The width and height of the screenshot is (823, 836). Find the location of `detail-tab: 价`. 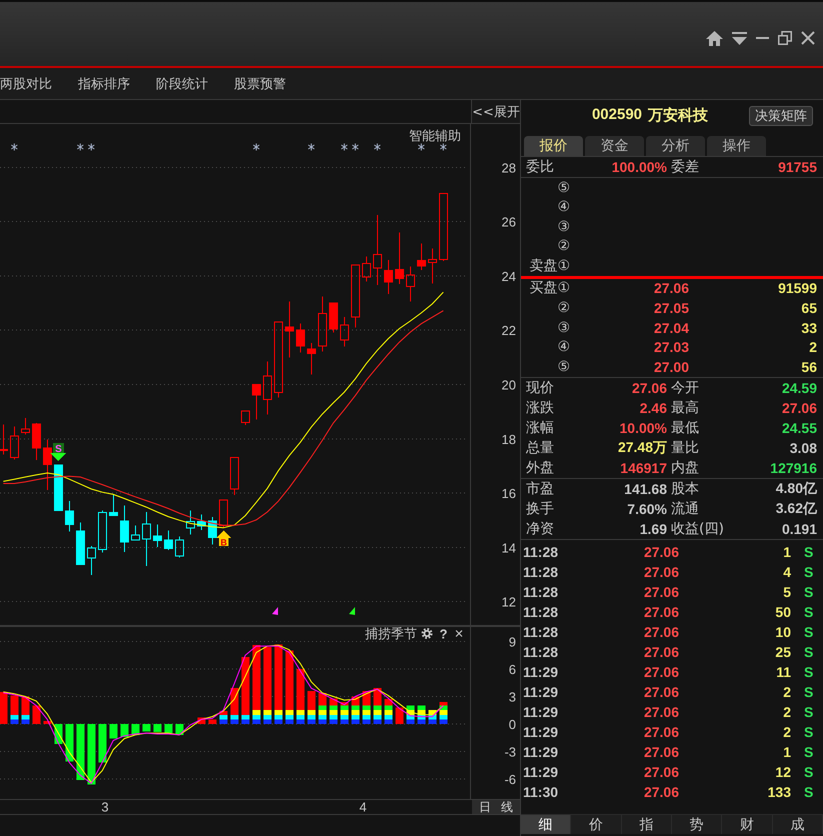

detail-tab: 价 is located at coordinates (596, 824).